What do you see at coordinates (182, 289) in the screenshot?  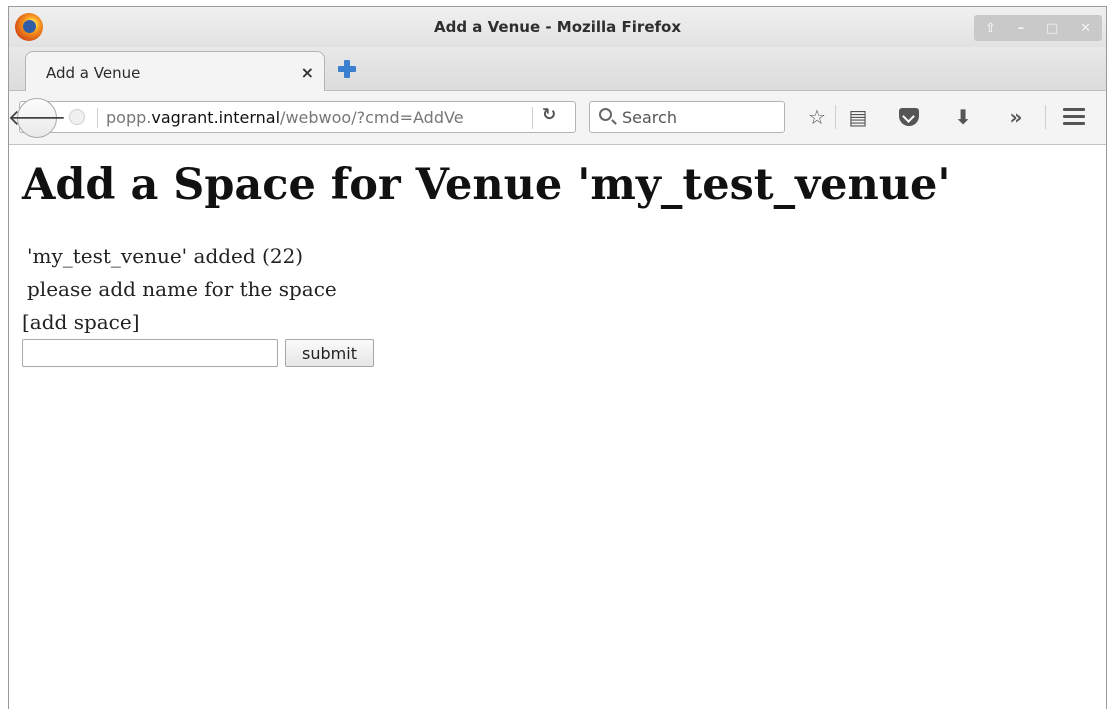 I see `instruction-message: please add name for the space` at bounding box center [182, 289].